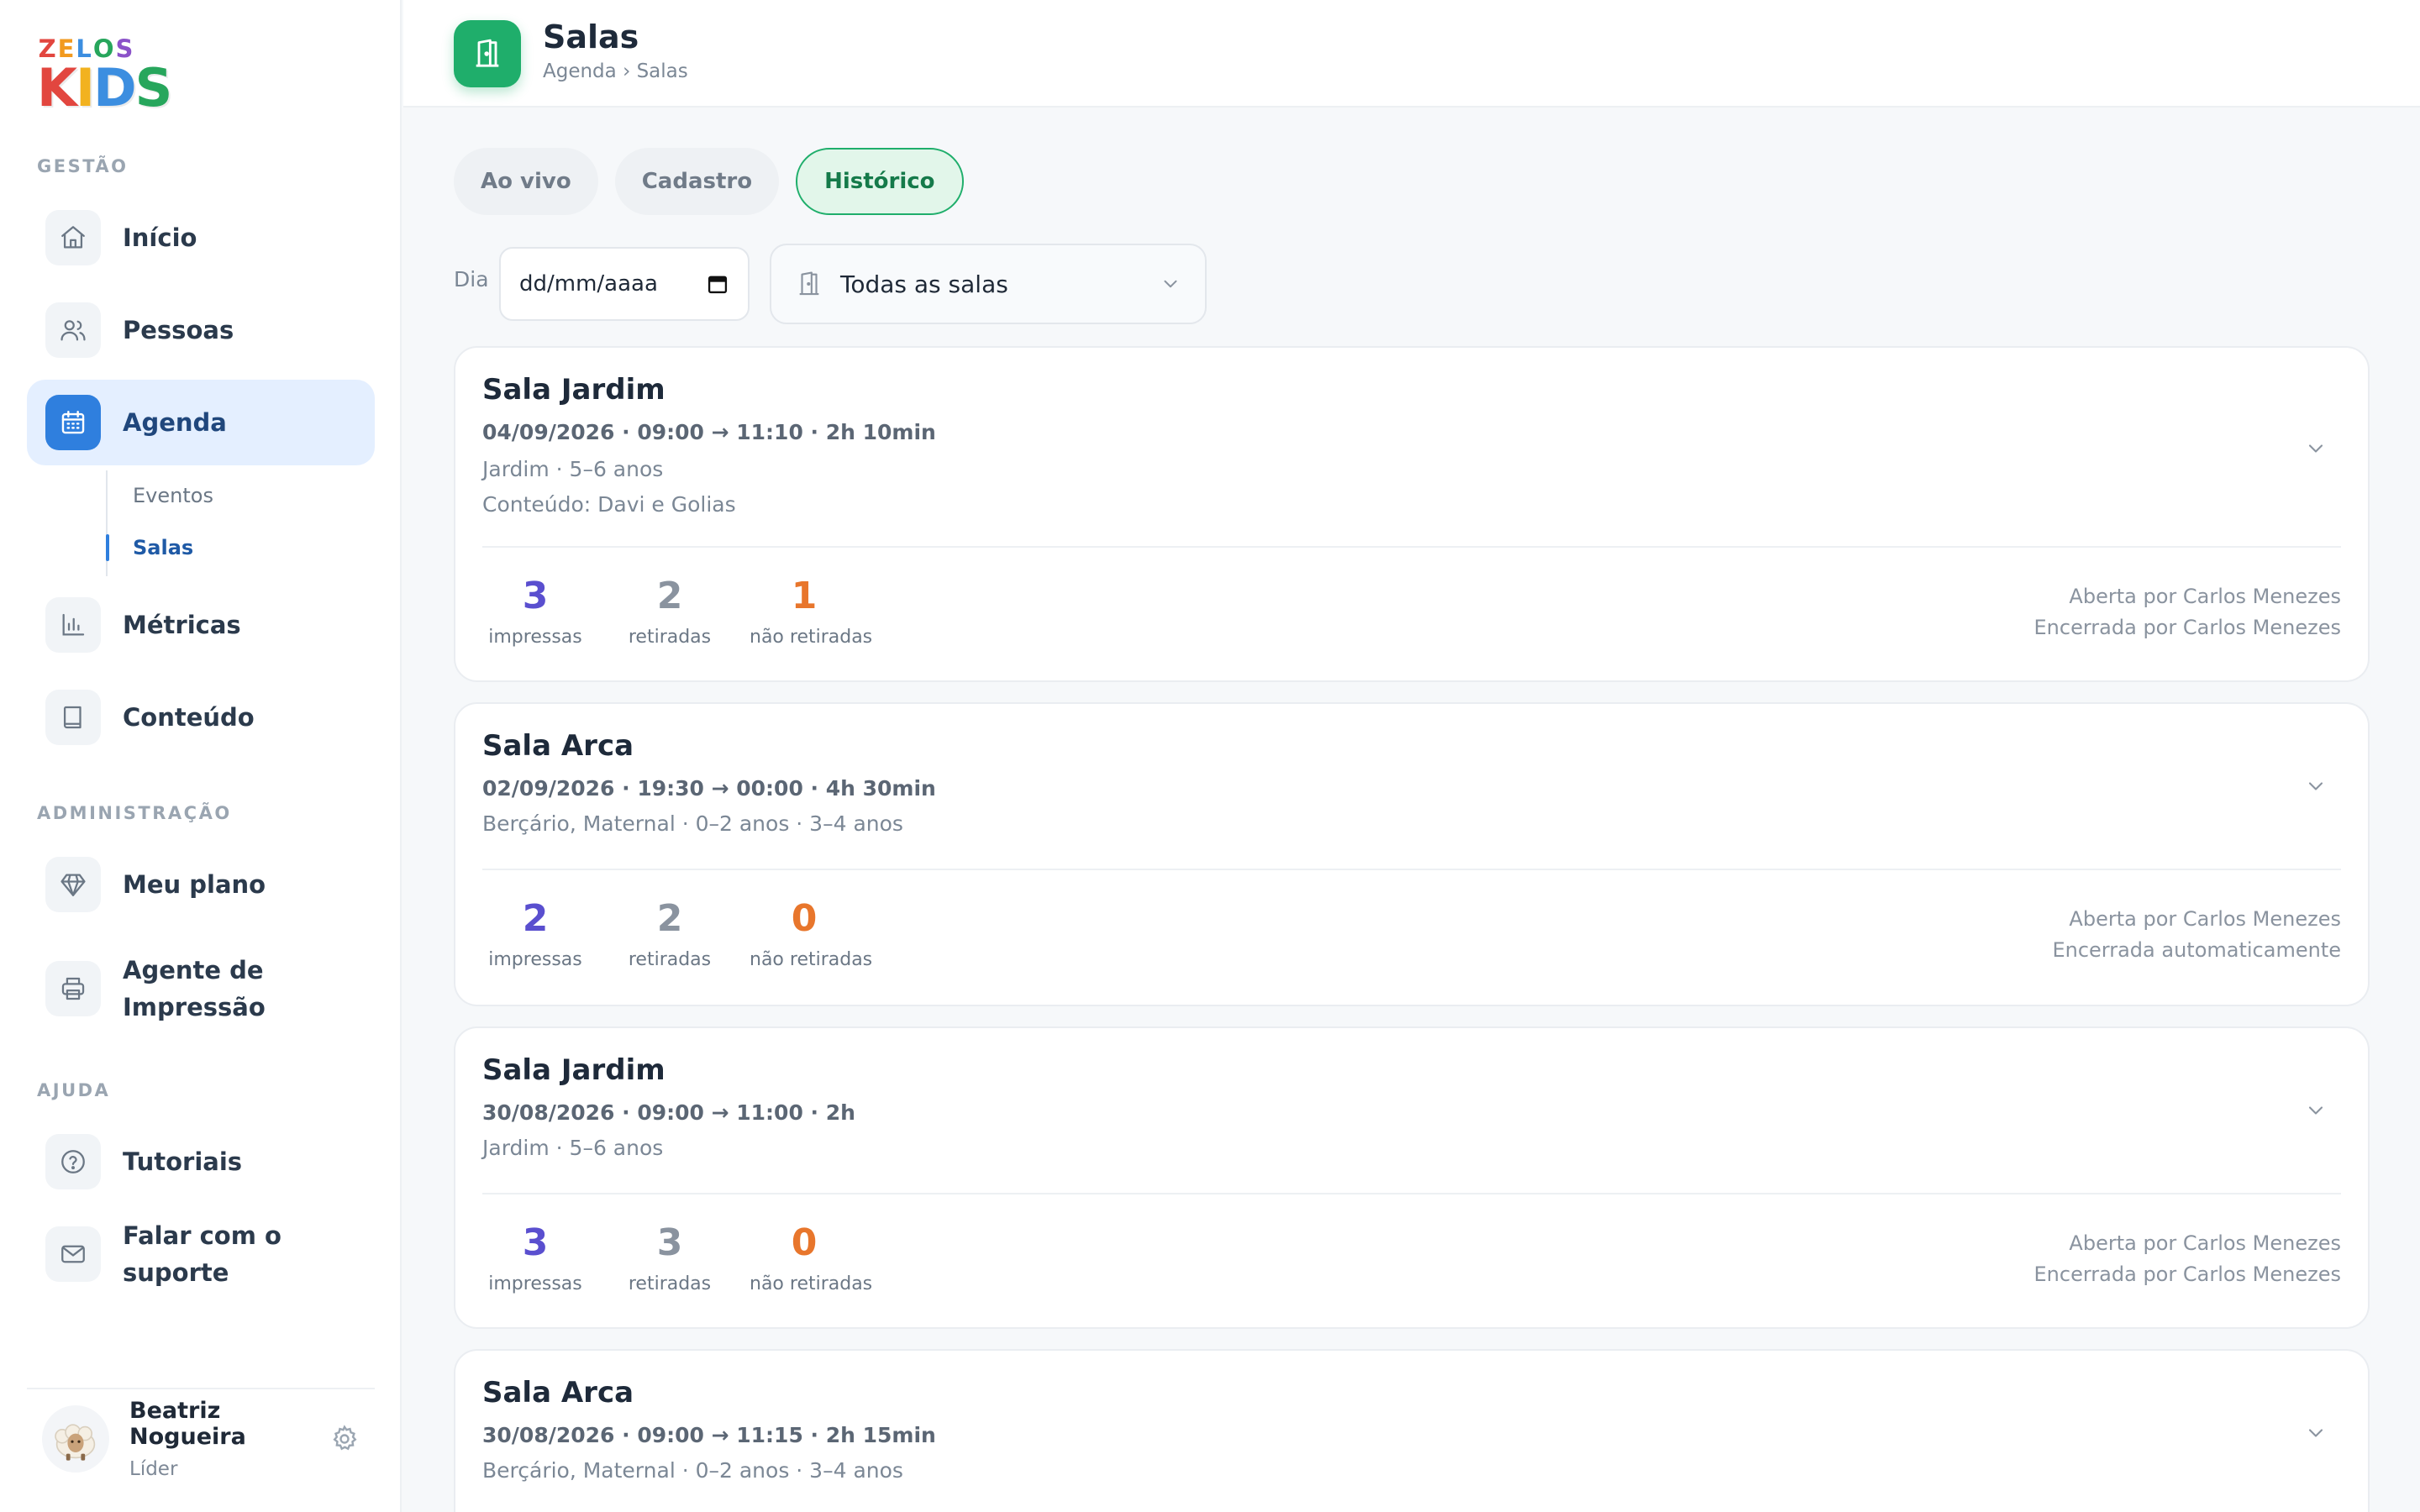 The height and width of the screenshot is (1512, 2420). I want to click on sidebar-item-agente-impressao: Agente de Impressão, so click(201, 989).